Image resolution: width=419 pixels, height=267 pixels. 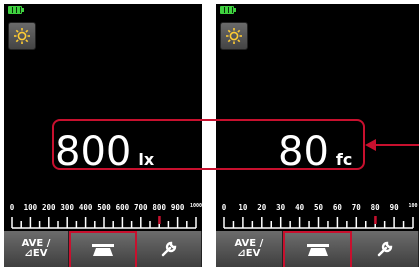 What do you see at coordinates (67, 207) in the screenshot?
I see `scale-label: 300` at bounding box center [67, 207].